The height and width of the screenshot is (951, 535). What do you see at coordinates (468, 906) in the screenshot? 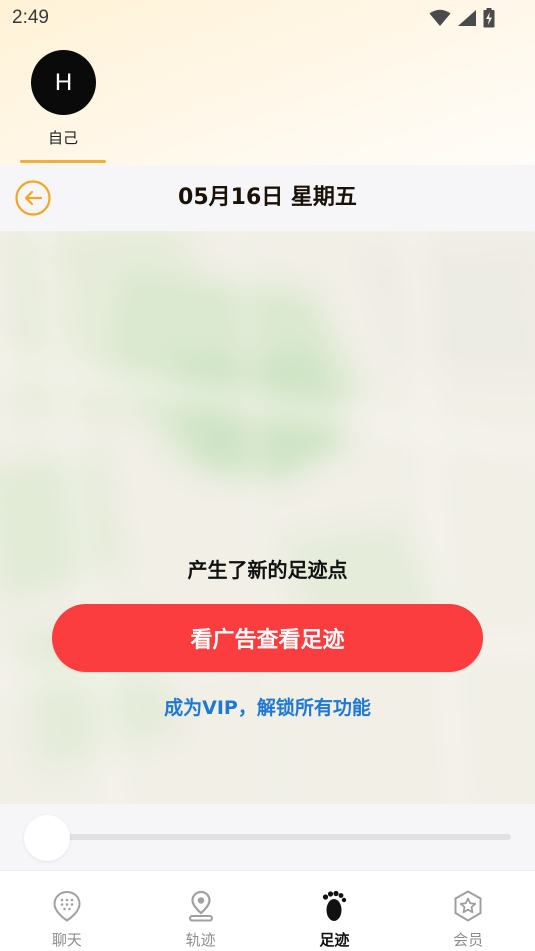
I see `vip-star-icon` at bounding box center [468, 906].